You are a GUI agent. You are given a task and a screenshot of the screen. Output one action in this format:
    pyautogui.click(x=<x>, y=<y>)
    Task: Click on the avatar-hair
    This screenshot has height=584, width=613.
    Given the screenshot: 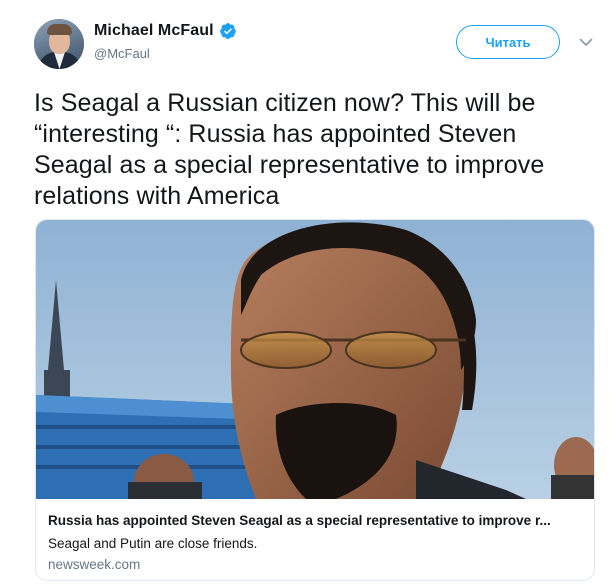 What is the action you would take?
    pyautogui.click(x=59, y=29)
    